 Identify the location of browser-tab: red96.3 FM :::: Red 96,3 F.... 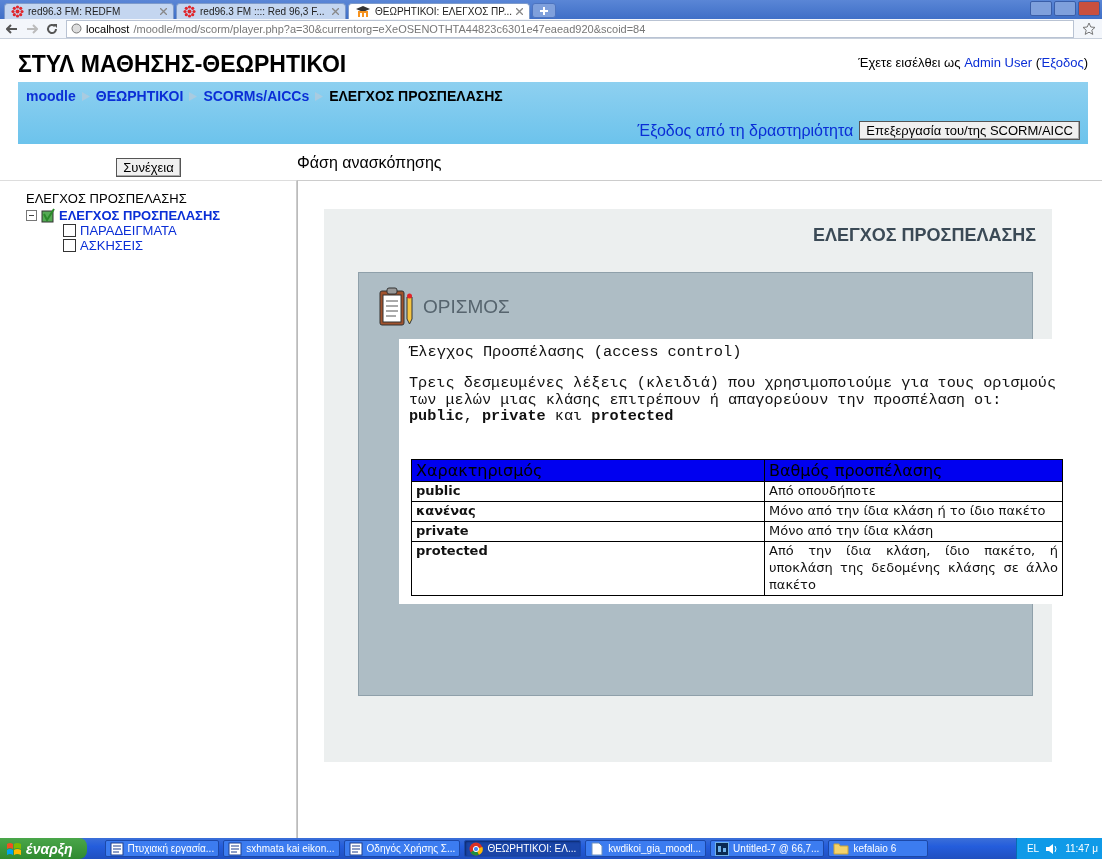
(261, 11).